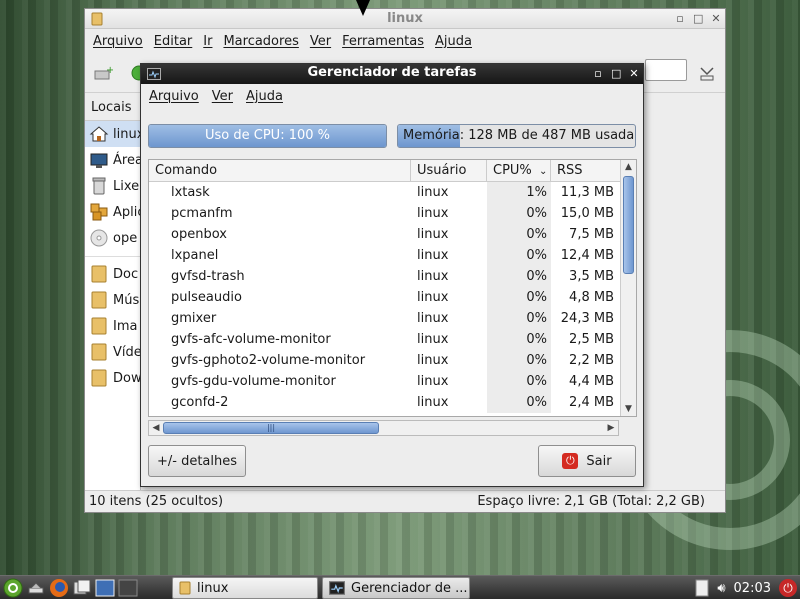 Image resolution: width=800 pixels, height=599 pixels. Describe the element at coordinates (628, 288) in the screenshot. I see `vertical-scrollbar: ▲ ▼` at that location.